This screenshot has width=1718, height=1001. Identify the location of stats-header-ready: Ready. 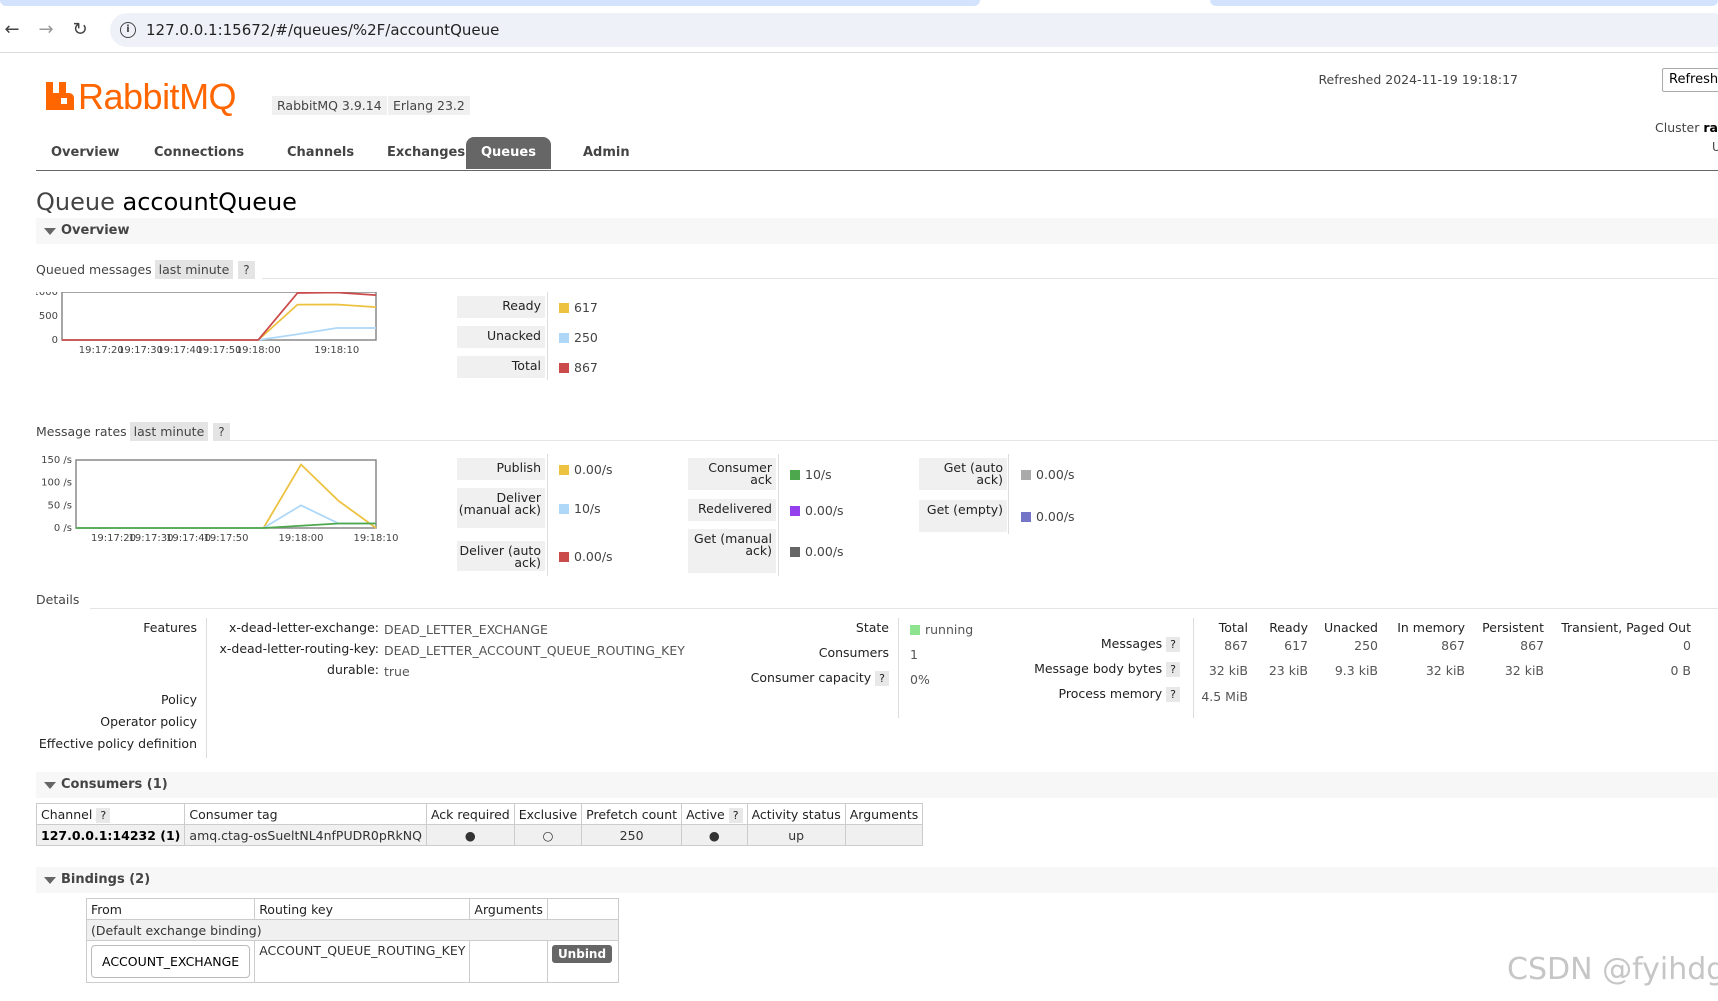
(1288, 627).